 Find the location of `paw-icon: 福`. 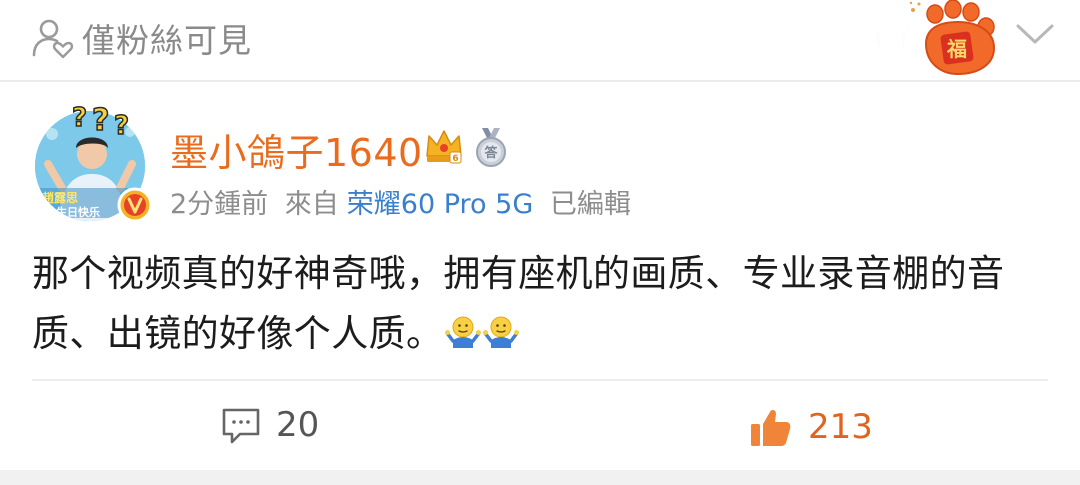

paw-icon: 福 is located at coordinates (960, 38).